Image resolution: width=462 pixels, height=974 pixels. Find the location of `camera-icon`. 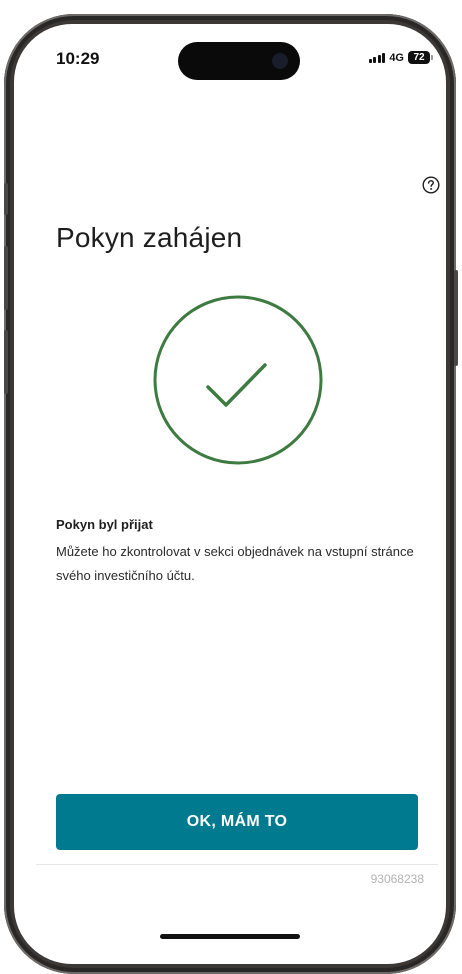

camera-icon is located at coordinates (280, 61).